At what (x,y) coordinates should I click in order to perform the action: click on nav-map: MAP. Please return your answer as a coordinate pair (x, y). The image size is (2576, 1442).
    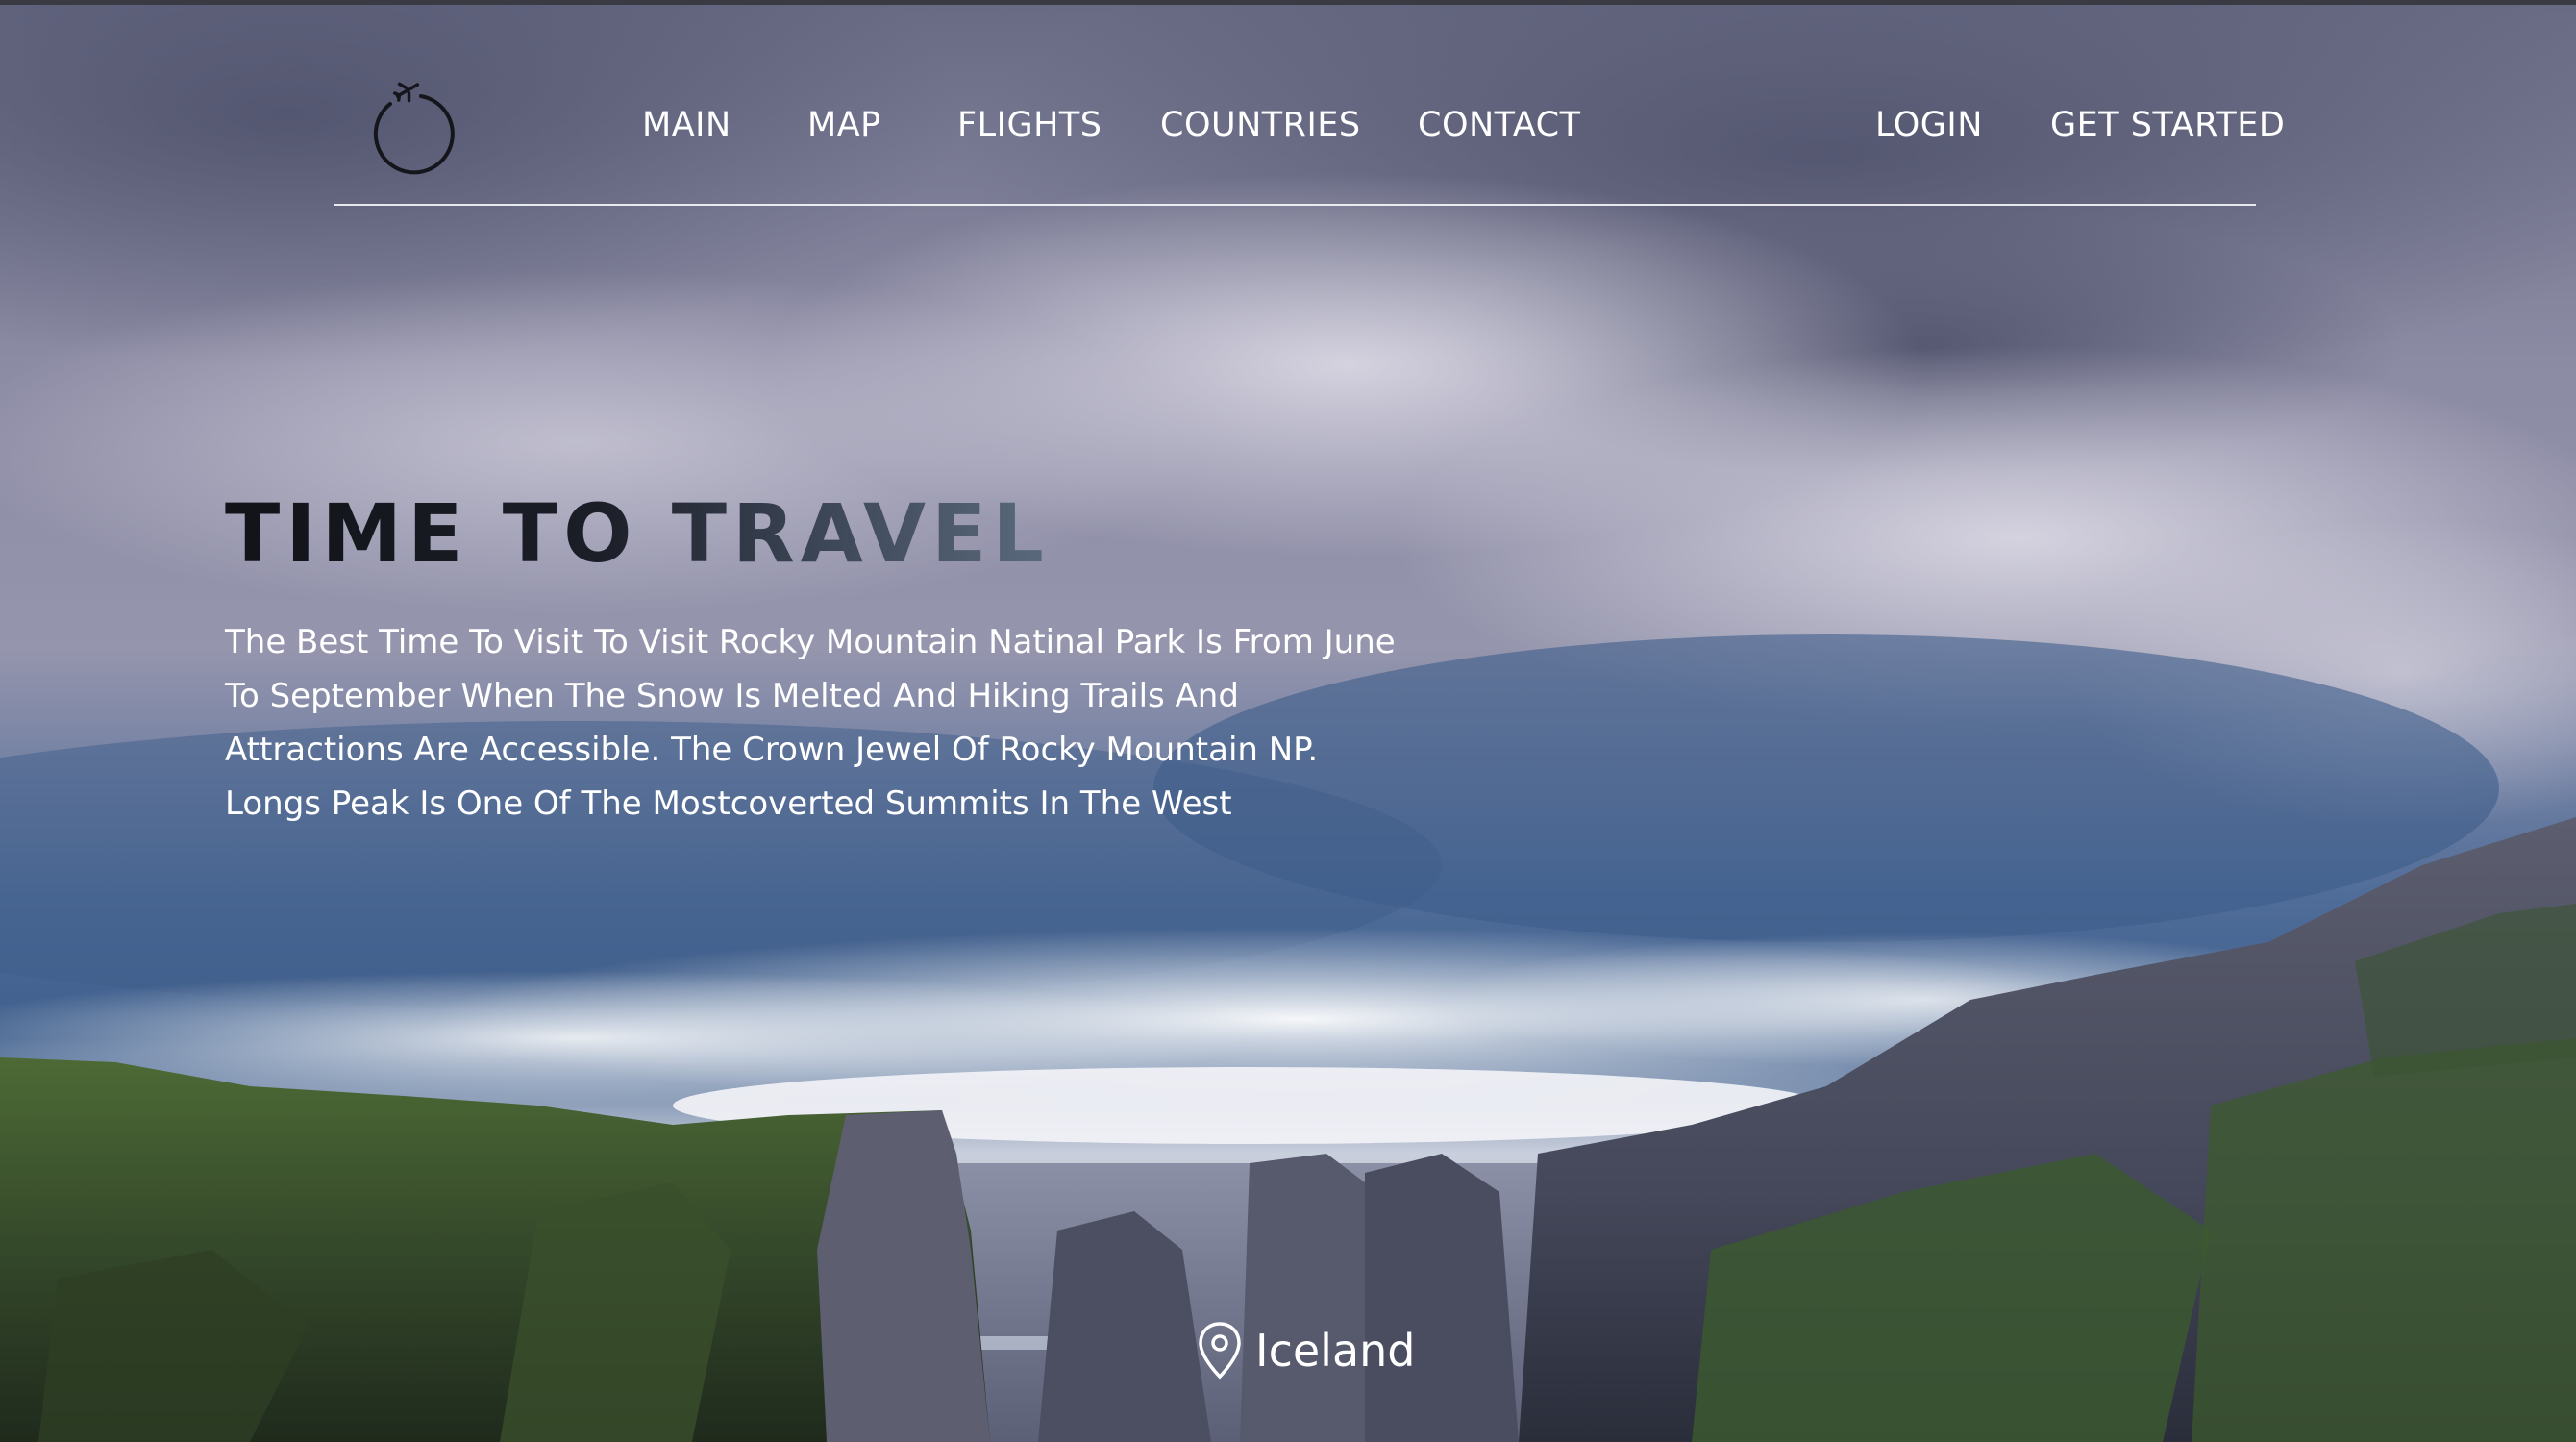
    Looking at the image, I should click on (844, 125).